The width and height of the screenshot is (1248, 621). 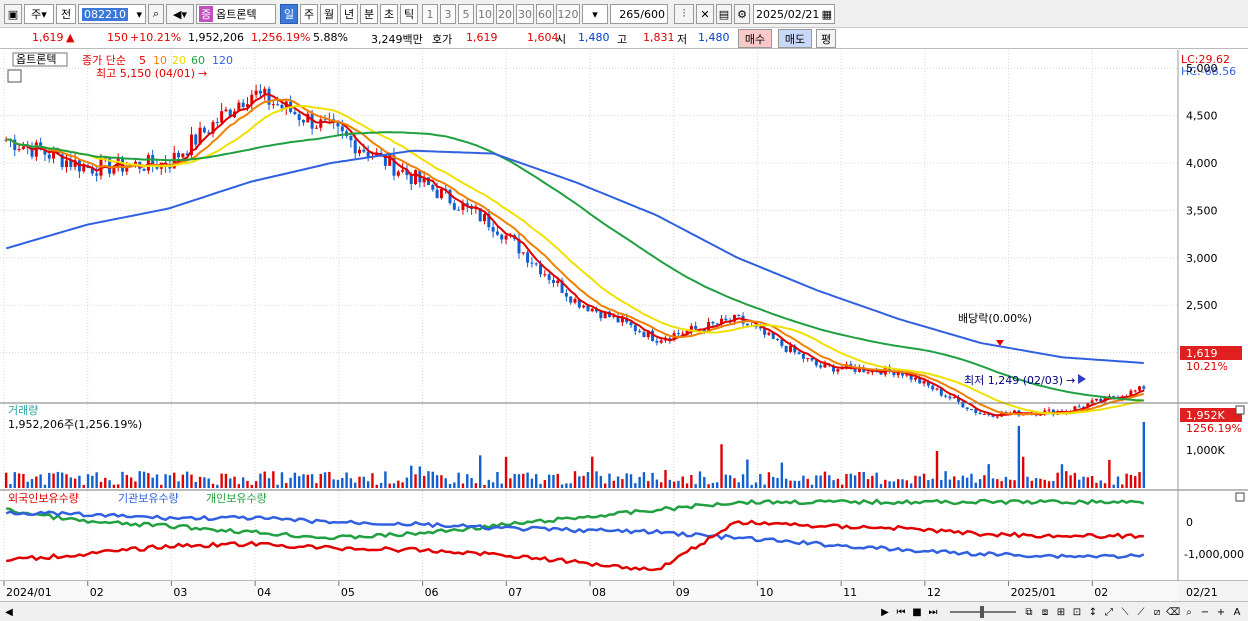 I want to click on buy-button: 매수, so click(x=755, y=38).